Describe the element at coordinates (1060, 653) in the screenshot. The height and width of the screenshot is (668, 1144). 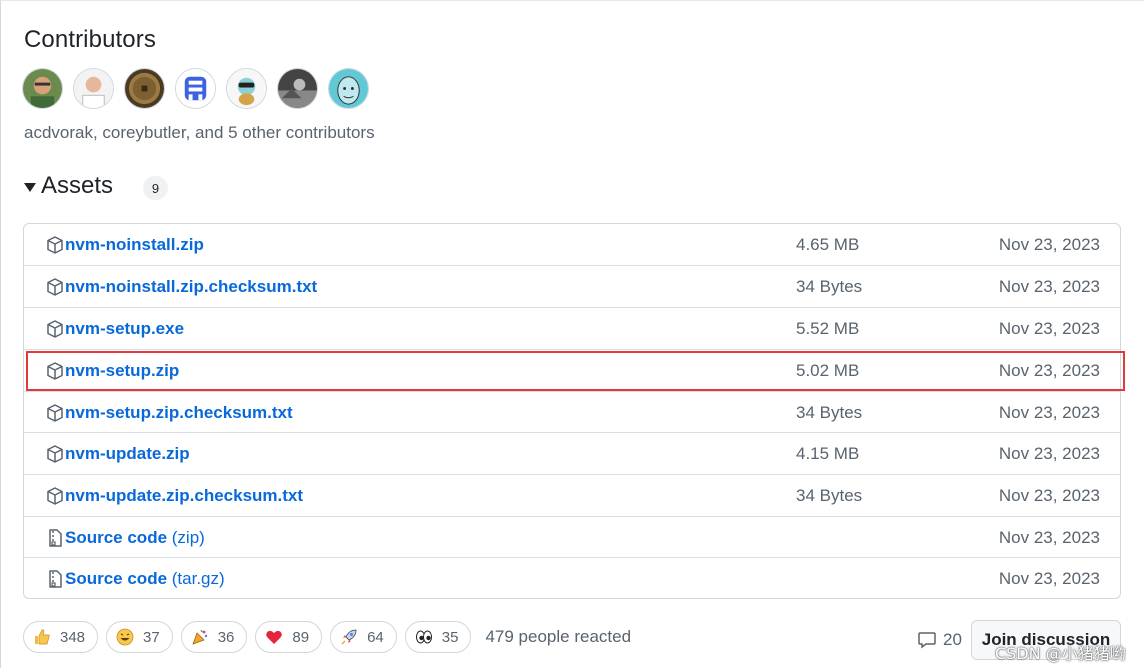
I see `watermark: CSDN @小猪猪哟` at that location.